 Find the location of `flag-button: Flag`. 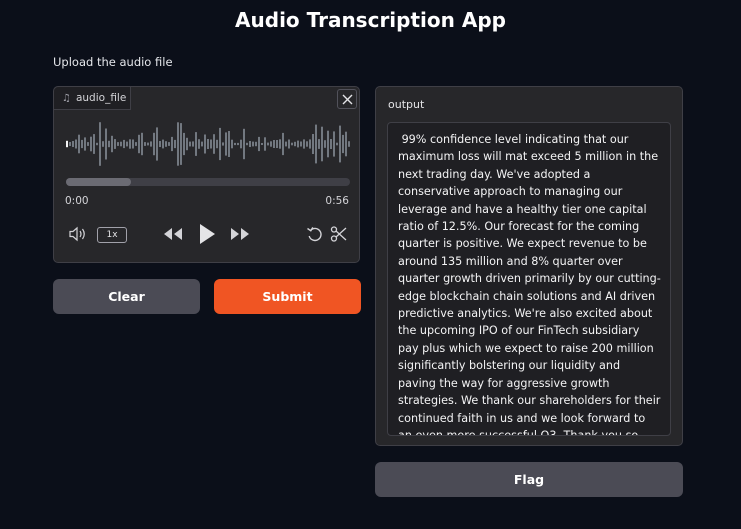

flag-button: Flag is located at coordinates (529, 479).